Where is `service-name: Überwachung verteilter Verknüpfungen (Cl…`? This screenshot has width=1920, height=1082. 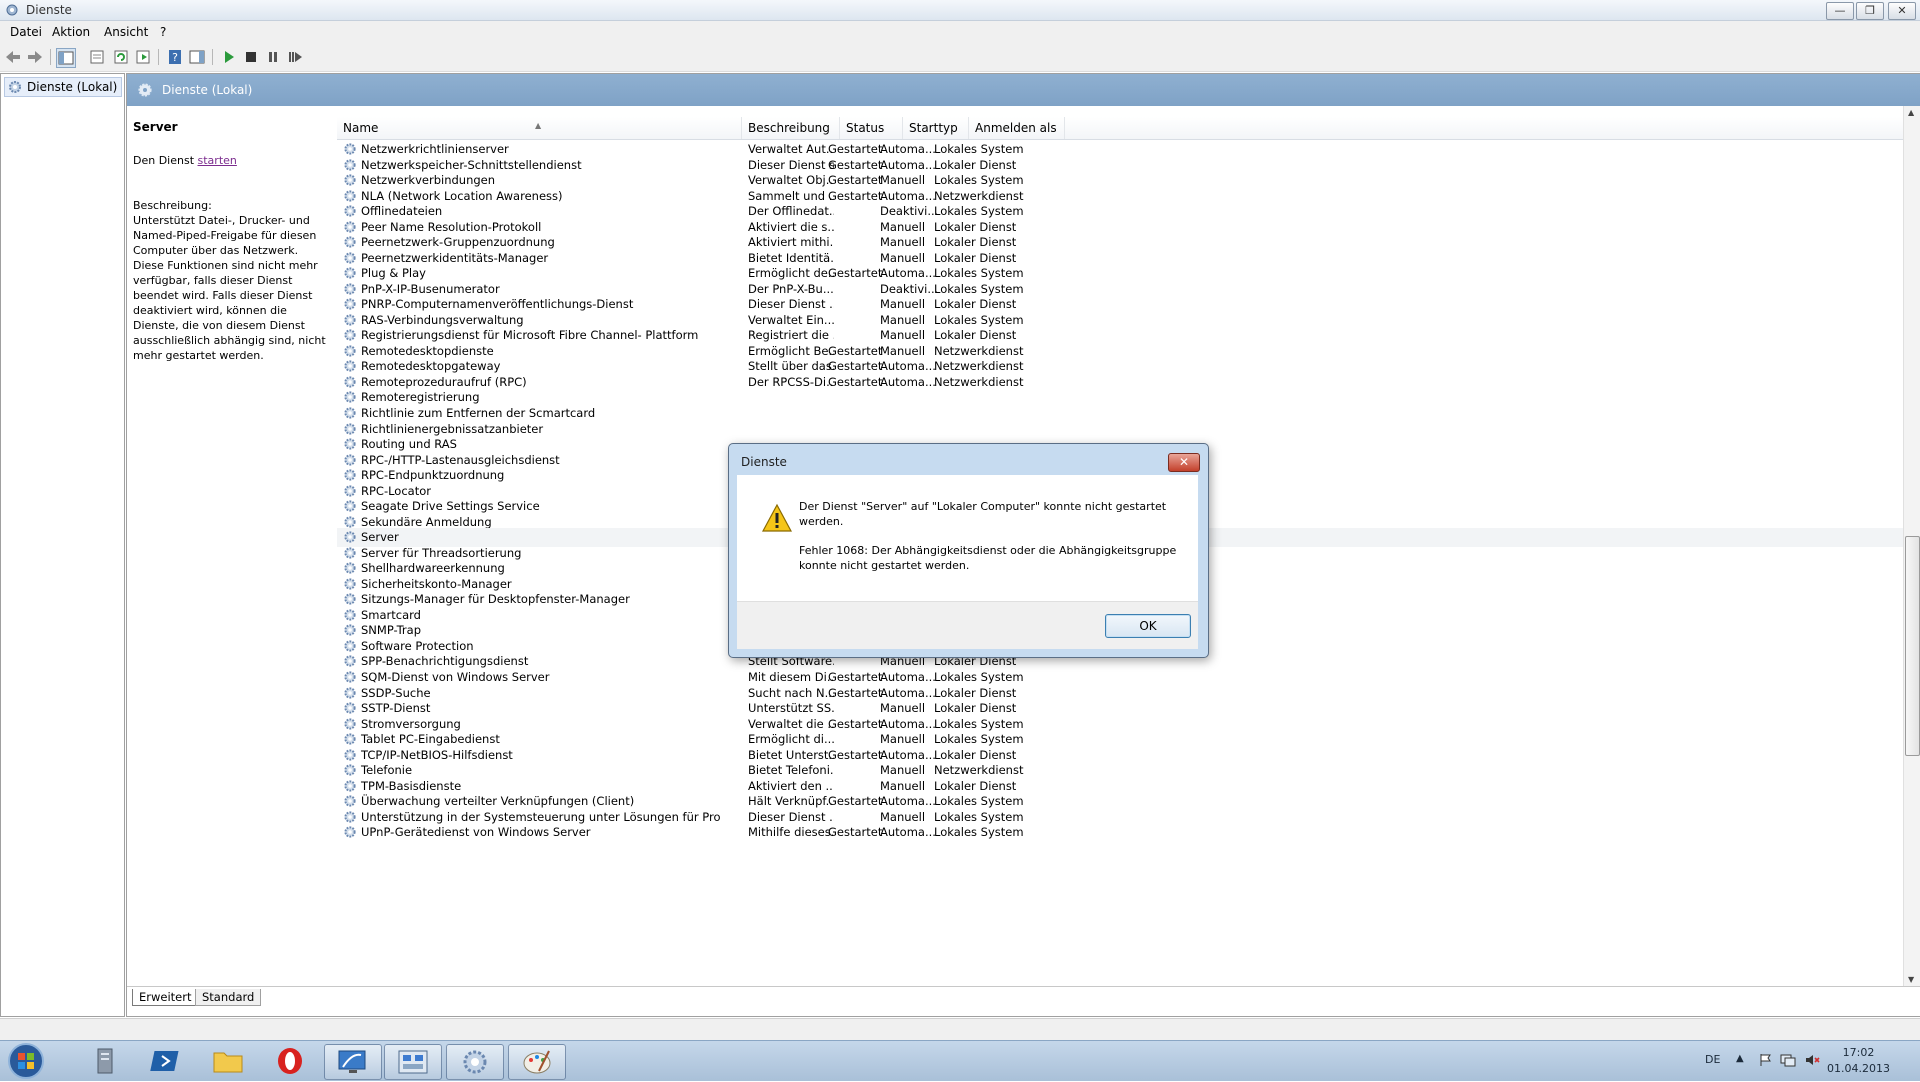 service-name: Überwachung verteilter Verknüpfungen (Cl… is located at coordinates (498, 801).